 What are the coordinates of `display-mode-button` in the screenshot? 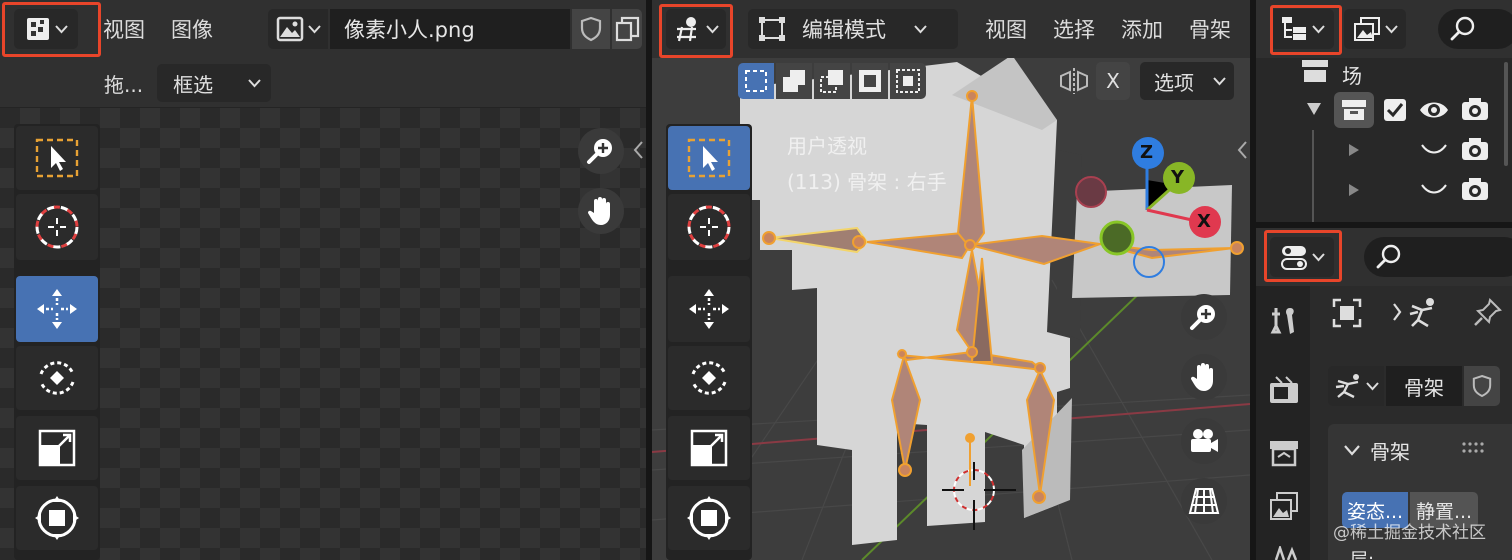 It's located at (1375, 29).